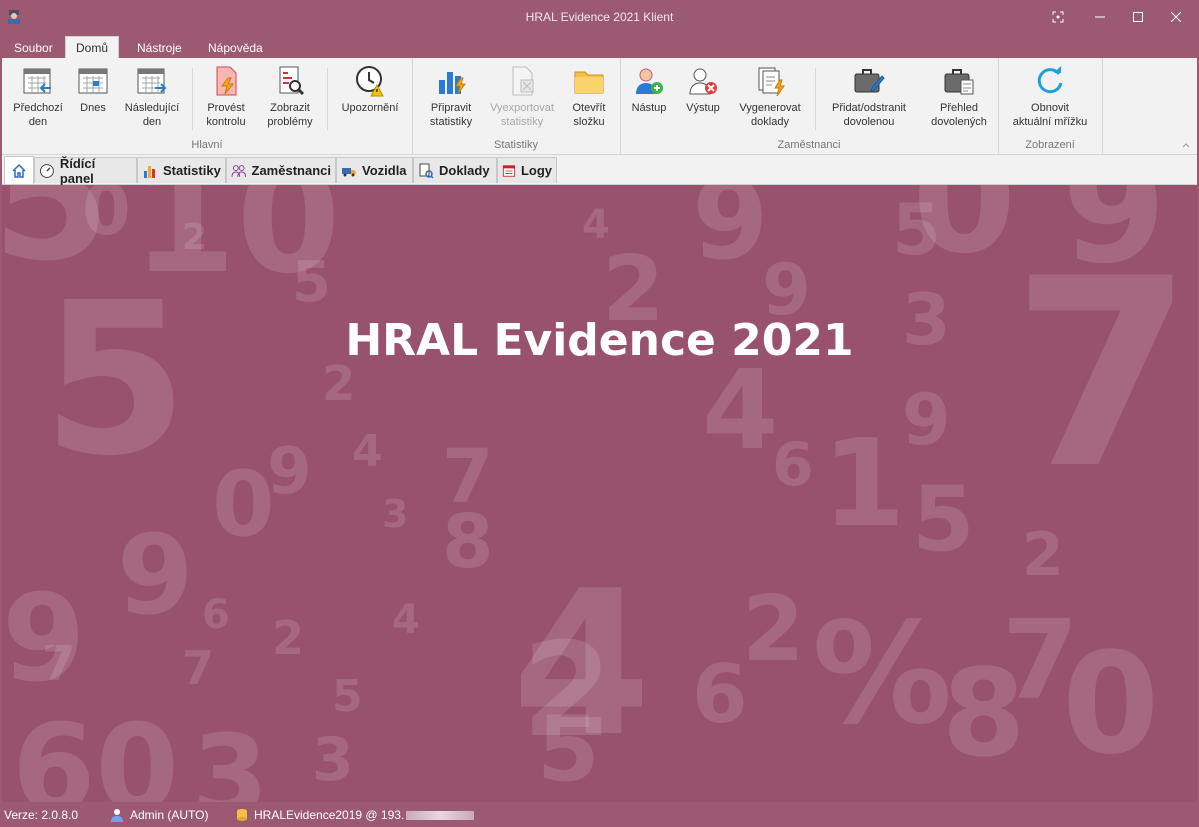 This screenshot has height=827, width=1199. I want to click on document-lightning-icon, so click(226, 81).